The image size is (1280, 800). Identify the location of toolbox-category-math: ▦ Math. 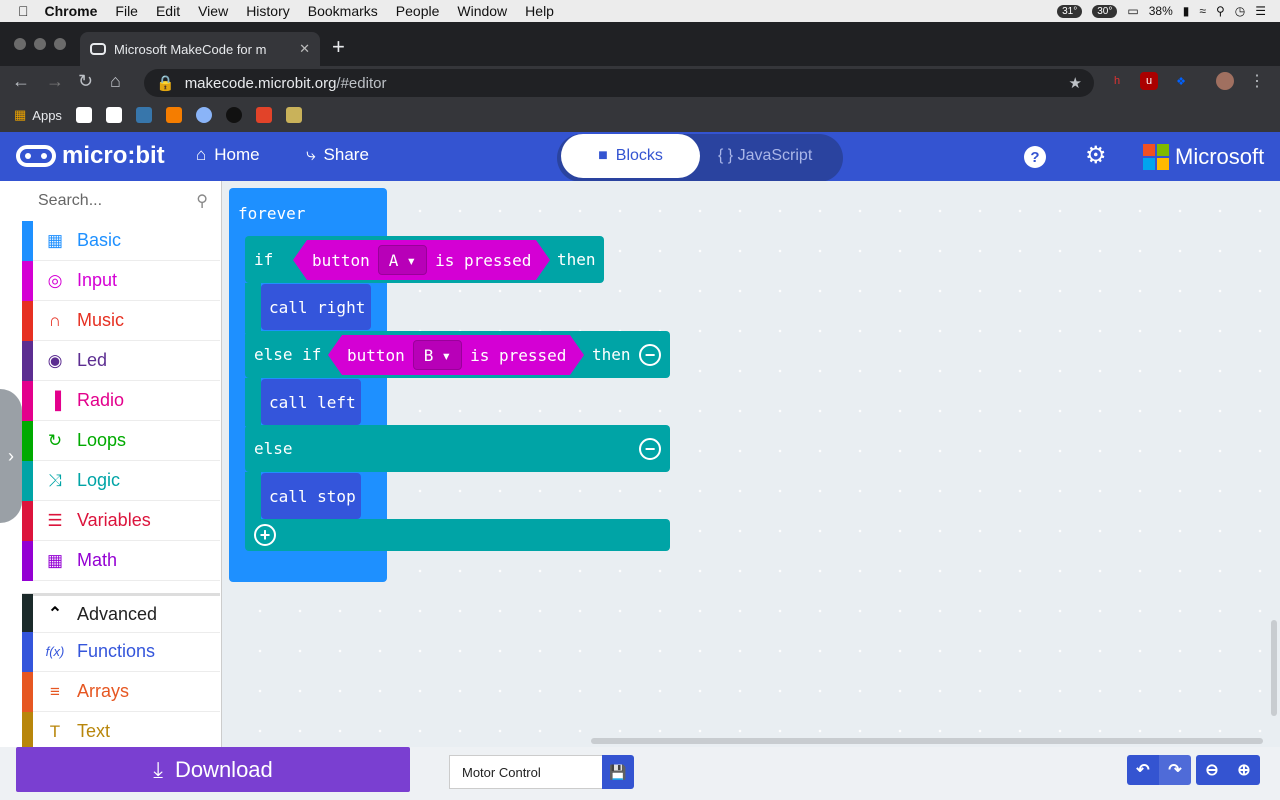
(121, 560).